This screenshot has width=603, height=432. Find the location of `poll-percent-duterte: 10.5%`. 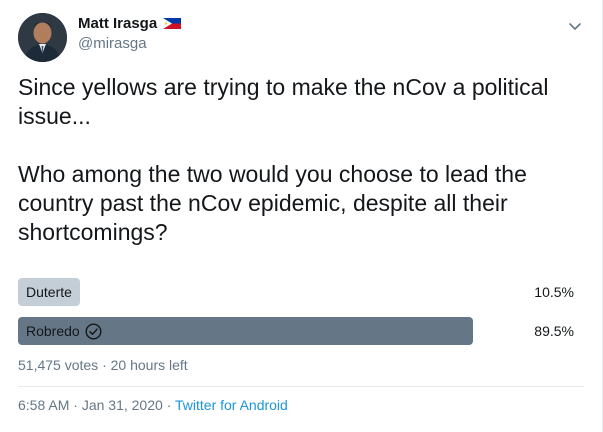

poll-percent-duterte: 10.5% is located at coordinates (554, 292).